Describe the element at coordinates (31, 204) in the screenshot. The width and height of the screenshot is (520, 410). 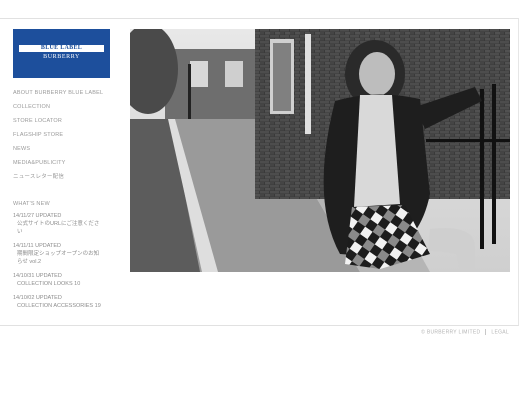
I see `whats-new-heading: WHAT'S NEW` at that location.